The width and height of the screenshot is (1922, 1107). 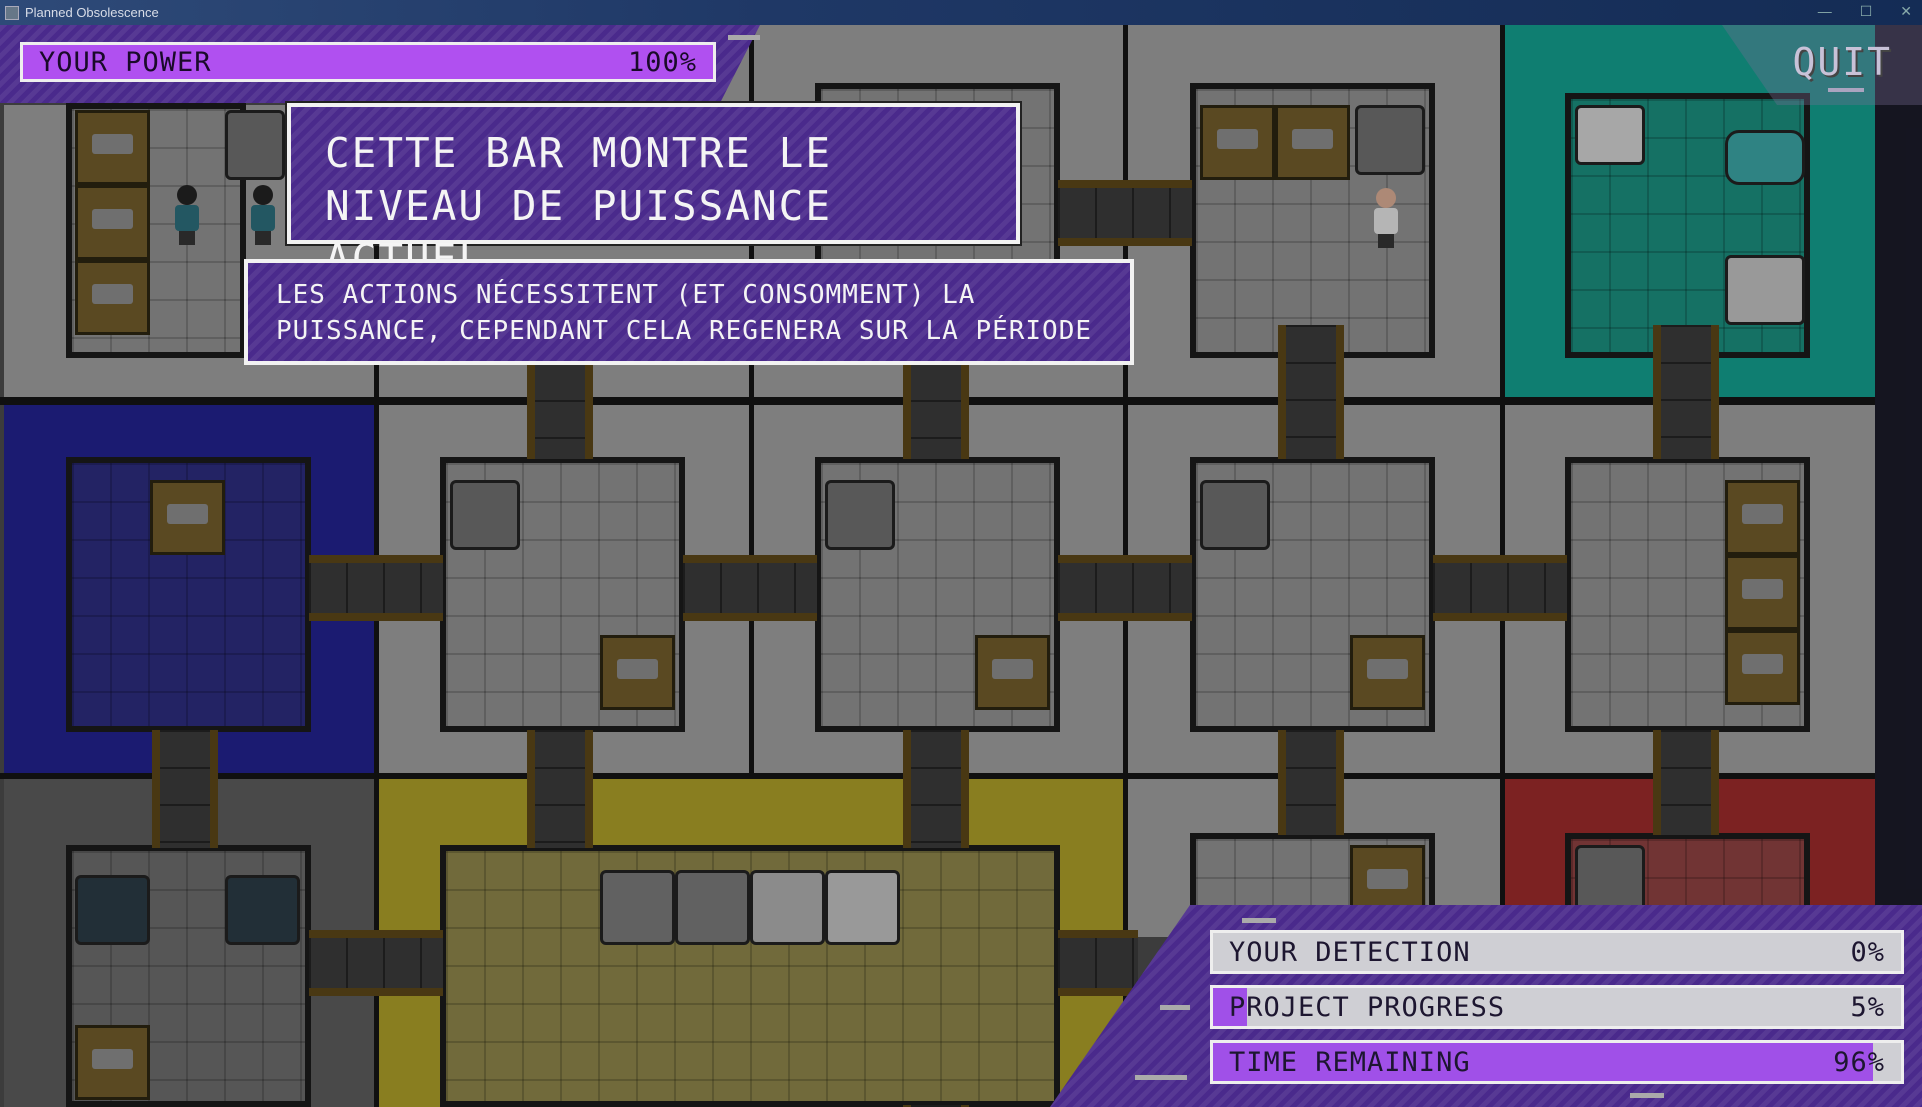 I want to click on detection-label: YOUR DETECTION, so click(x=1350, y=952).